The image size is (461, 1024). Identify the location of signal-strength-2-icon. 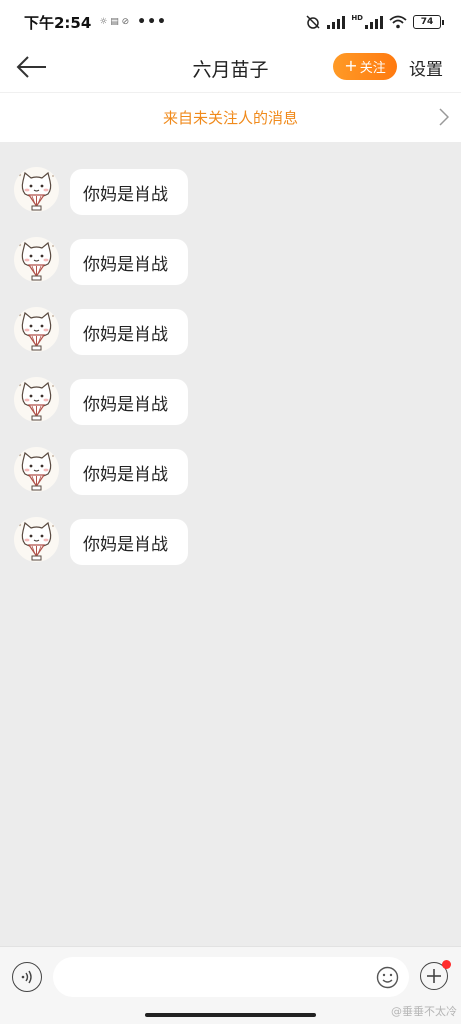
(374, 22).